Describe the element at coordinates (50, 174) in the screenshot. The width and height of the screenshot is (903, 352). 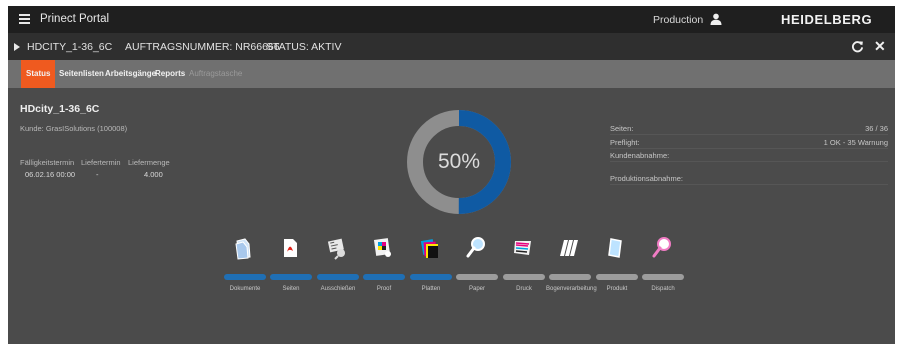
I see `due-date-value: 06.02.16 00:00` at that location.